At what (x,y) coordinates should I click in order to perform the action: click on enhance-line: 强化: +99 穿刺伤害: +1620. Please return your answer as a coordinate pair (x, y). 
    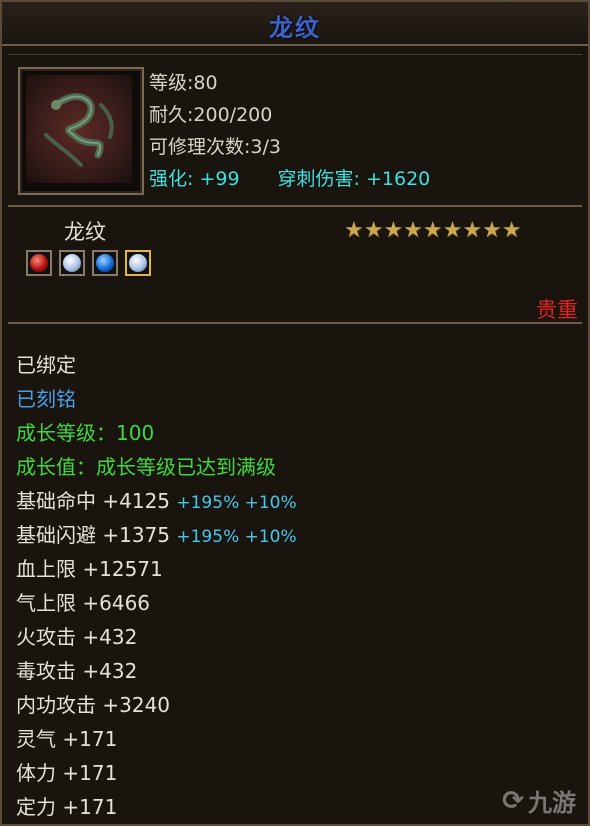
    Looking at the image, I should click on (289, 179).